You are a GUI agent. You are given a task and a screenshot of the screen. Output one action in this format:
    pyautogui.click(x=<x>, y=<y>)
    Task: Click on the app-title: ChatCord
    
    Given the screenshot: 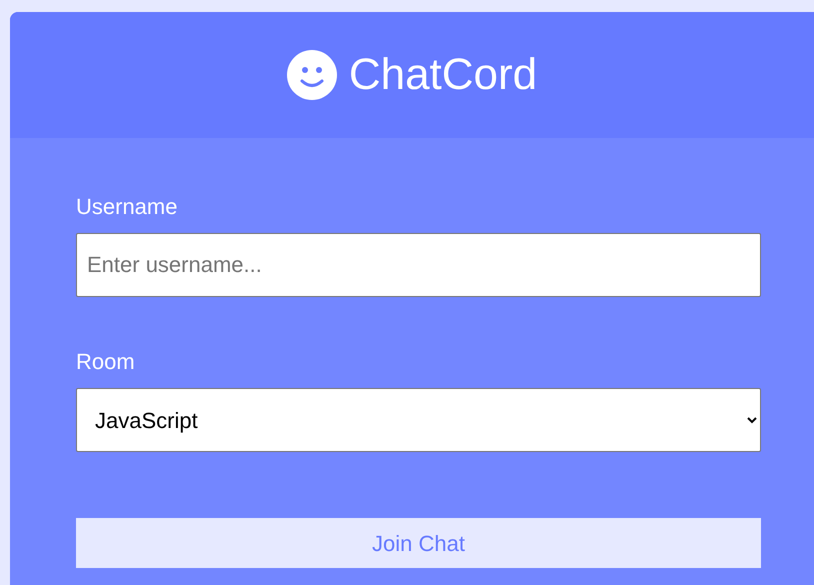 What is the action you would take?
    pyautogui.click(x=443, y=75)
    